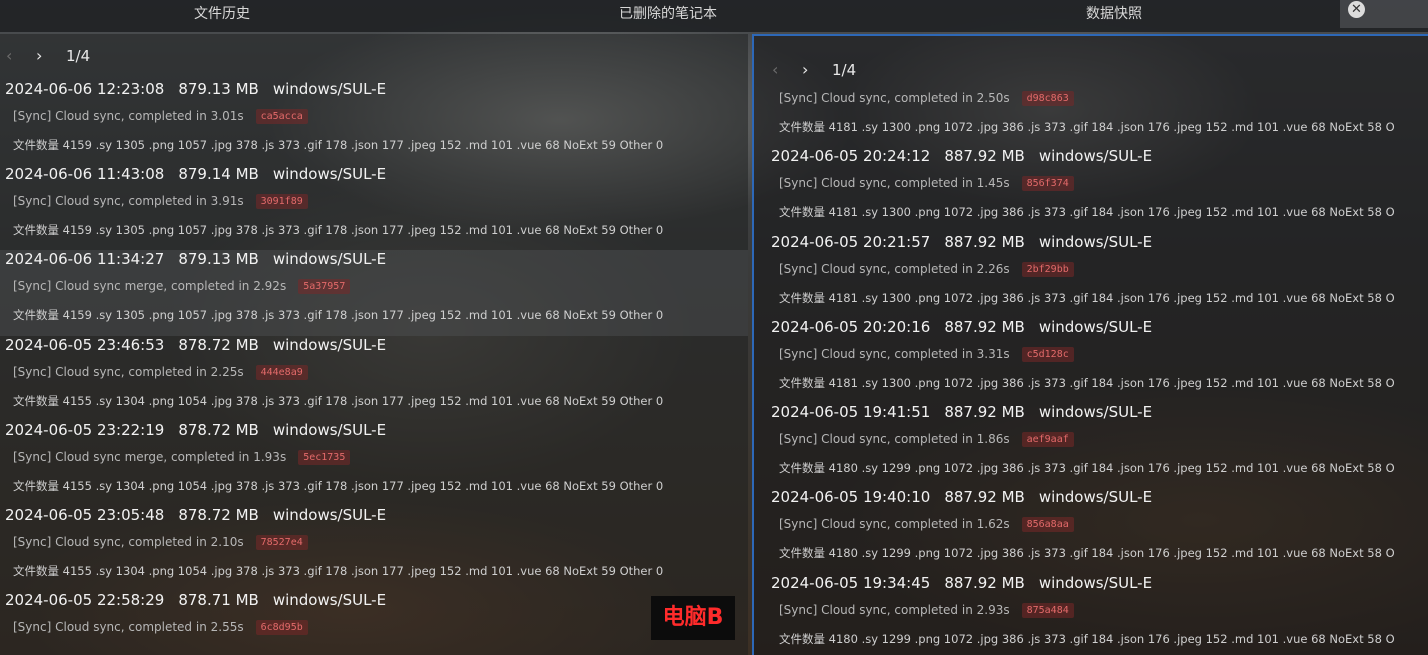  Describe the element at coordinates (851, 497) in the screenshot. I see `entry-time: 2024-06-05 19:40:10` at that location.